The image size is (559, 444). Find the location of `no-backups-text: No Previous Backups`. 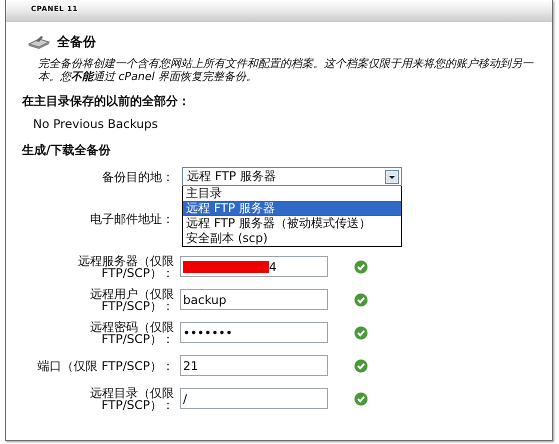

no-backups-text: No Previous Backups is located at coordinates (96, 124).